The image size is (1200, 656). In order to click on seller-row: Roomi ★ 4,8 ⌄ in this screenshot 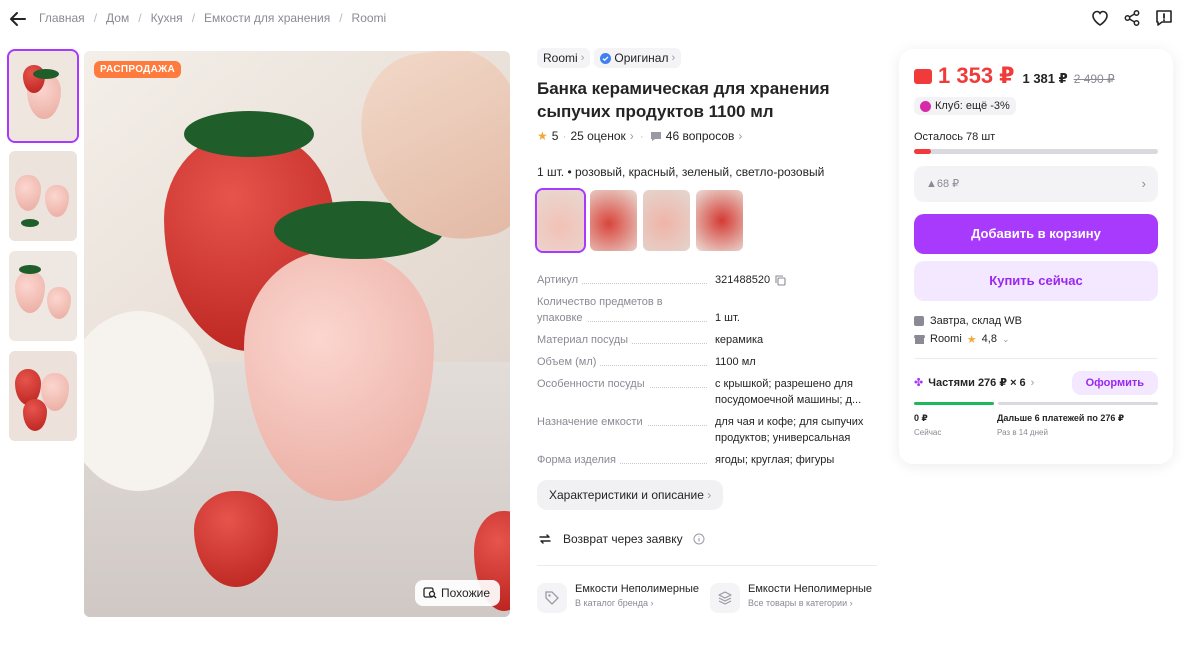, I will do `click(1036, 339)`.